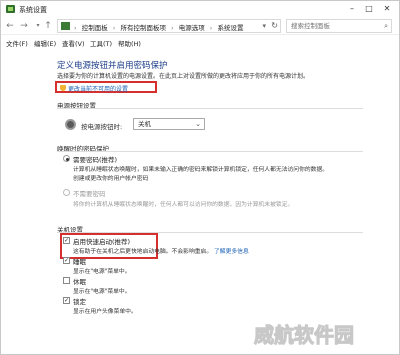 The width and height of the screenshot is (400, 355). I want to click on power-button-icon, so click(70, 124).